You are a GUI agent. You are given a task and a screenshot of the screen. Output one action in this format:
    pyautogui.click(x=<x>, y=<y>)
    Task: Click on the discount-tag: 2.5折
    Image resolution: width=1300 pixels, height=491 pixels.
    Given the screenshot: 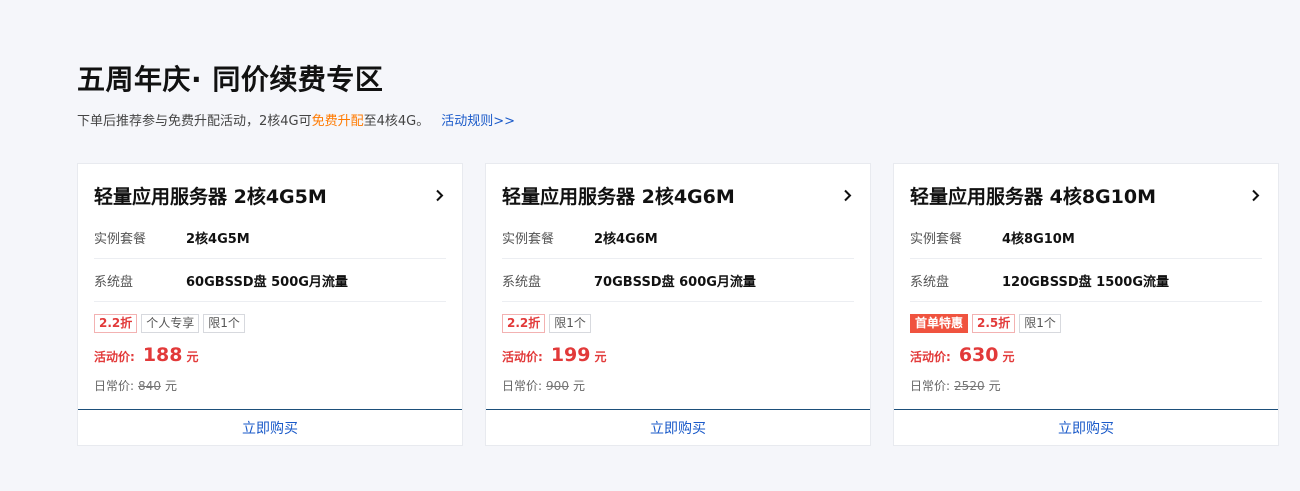 What is the action you would take?
    pyautogui.click(x=994, y=323)
    